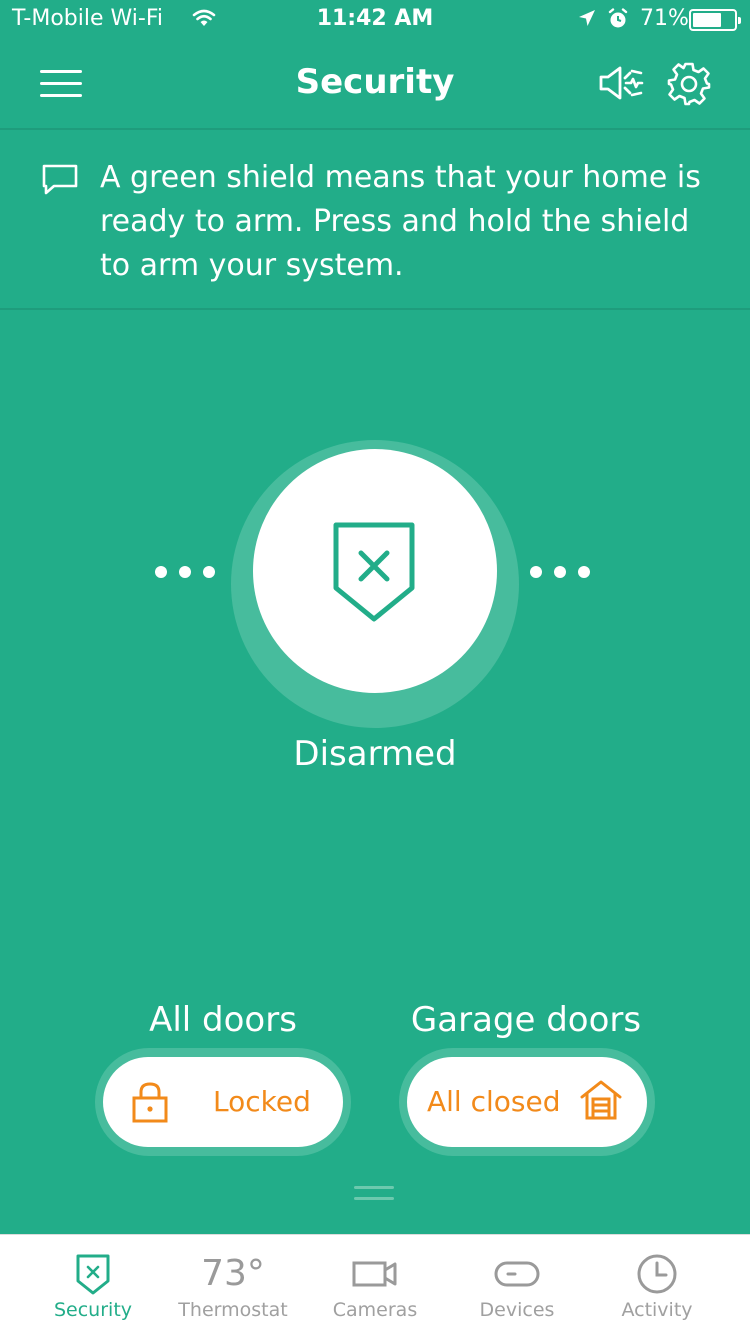 The height and width of the screenshot is (1334, 750). What do you see at coordinates (375, 1310) in the screenshot?
I see `tab-cameras-label: Cameras` at bounding box center [375, 1310].